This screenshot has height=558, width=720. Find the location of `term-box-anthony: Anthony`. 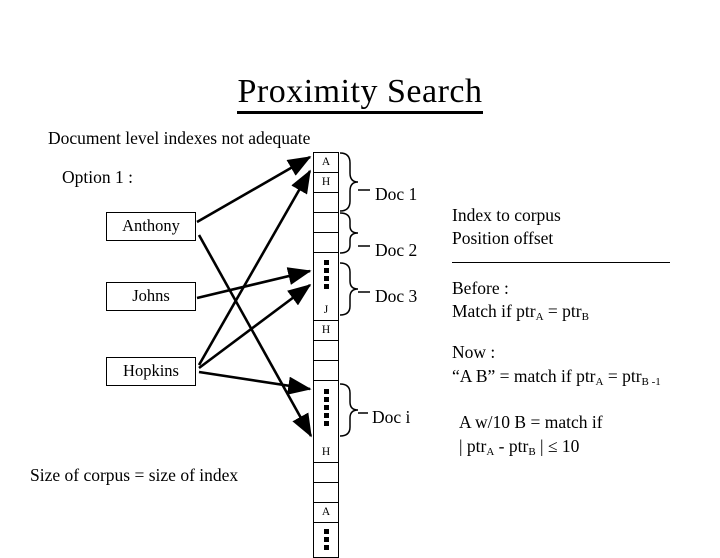

term-box-anthony: Anthony is located at coordinates (151, 226).